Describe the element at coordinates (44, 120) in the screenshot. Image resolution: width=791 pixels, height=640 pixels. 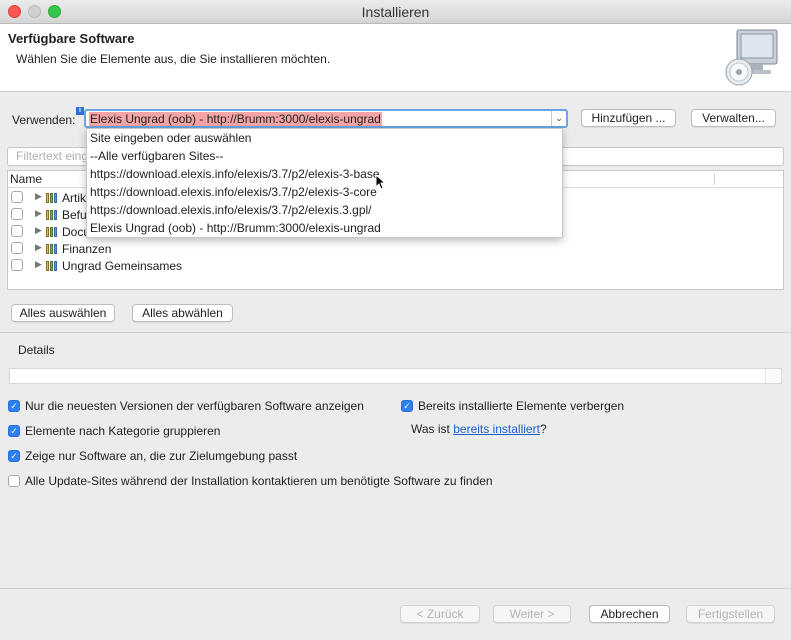
I see `site-label: Verwenden:` at that location.